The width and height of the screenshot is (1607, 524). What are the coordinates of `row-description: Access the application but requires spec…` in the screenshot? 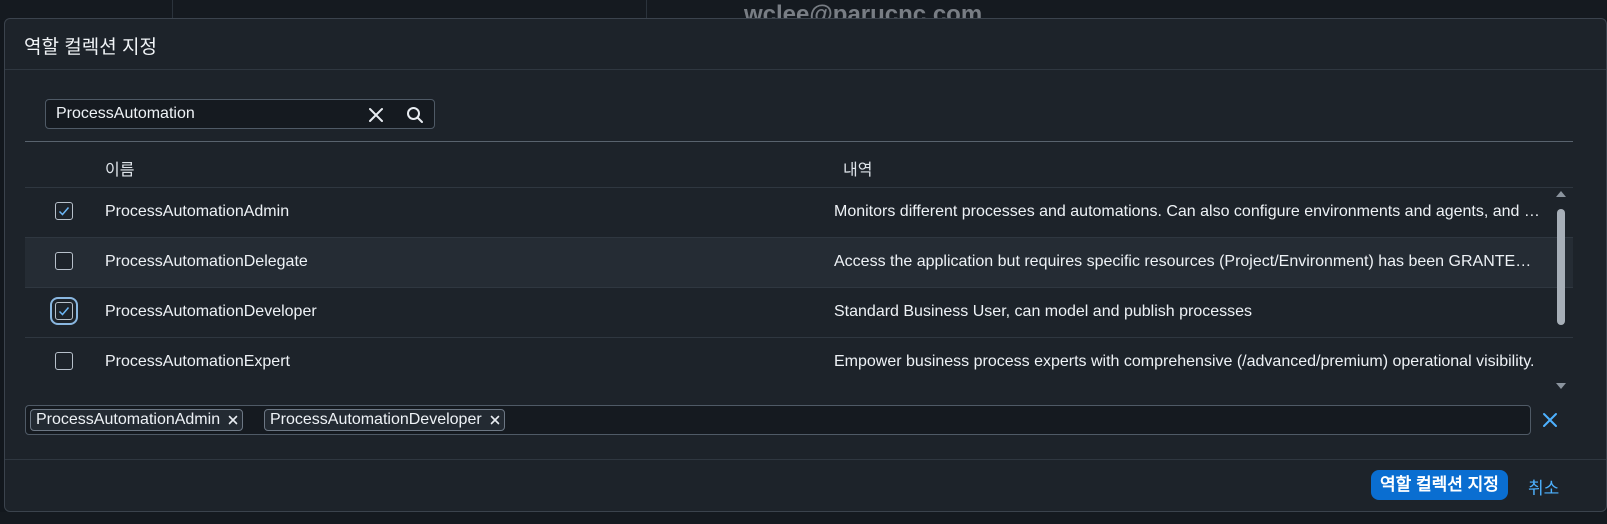 It's located at (1188, 261).